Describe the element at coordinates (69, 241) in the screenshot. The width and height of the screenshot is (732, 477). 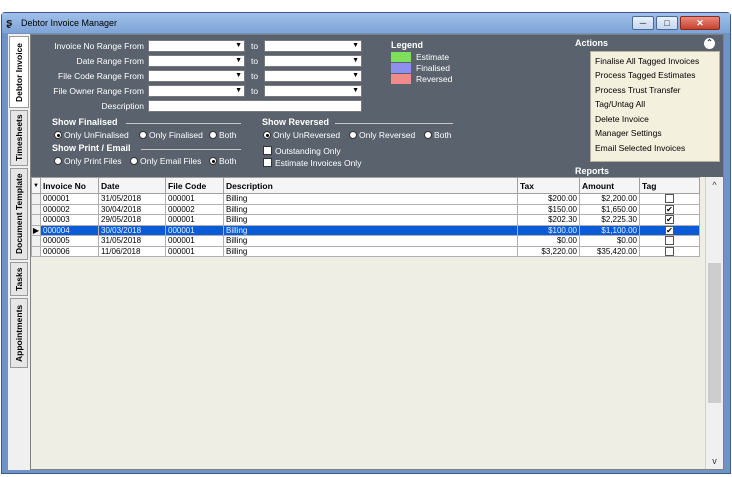
I see `cell-invoice-no: 000005` at that location.